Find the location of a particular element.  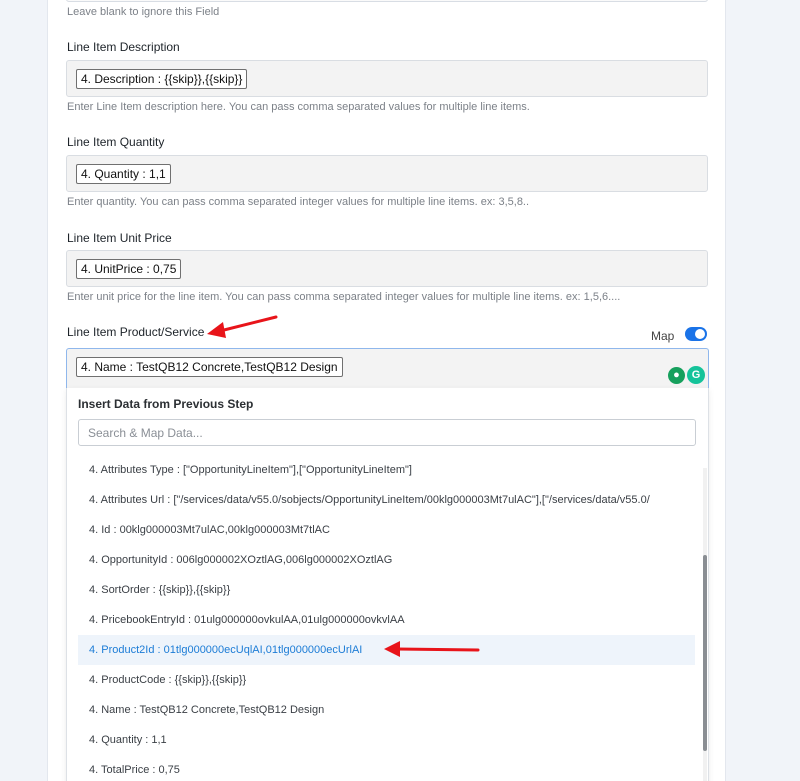

dropdown-title: Insert Data from Previous Step is located at coordinates (166, 404).